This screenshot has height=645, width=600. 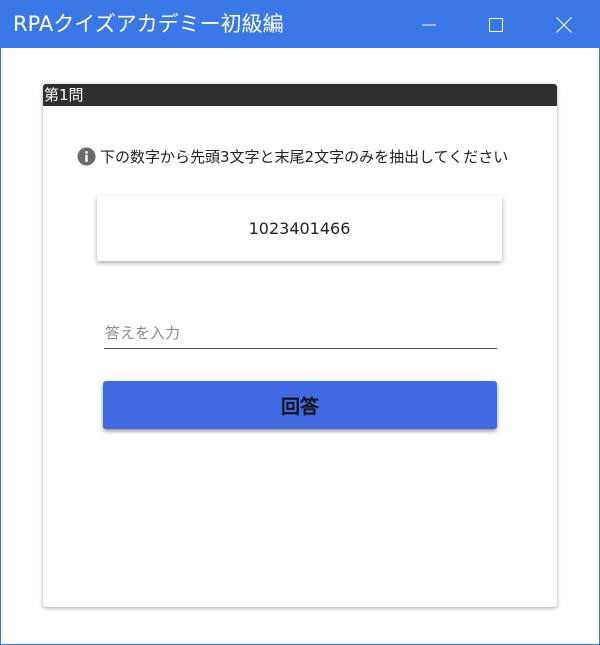 I want to click on instruction-text: 下の数字から先頭3文字と末尾2文字のみを抽出してください, so click(x=304, y=156).